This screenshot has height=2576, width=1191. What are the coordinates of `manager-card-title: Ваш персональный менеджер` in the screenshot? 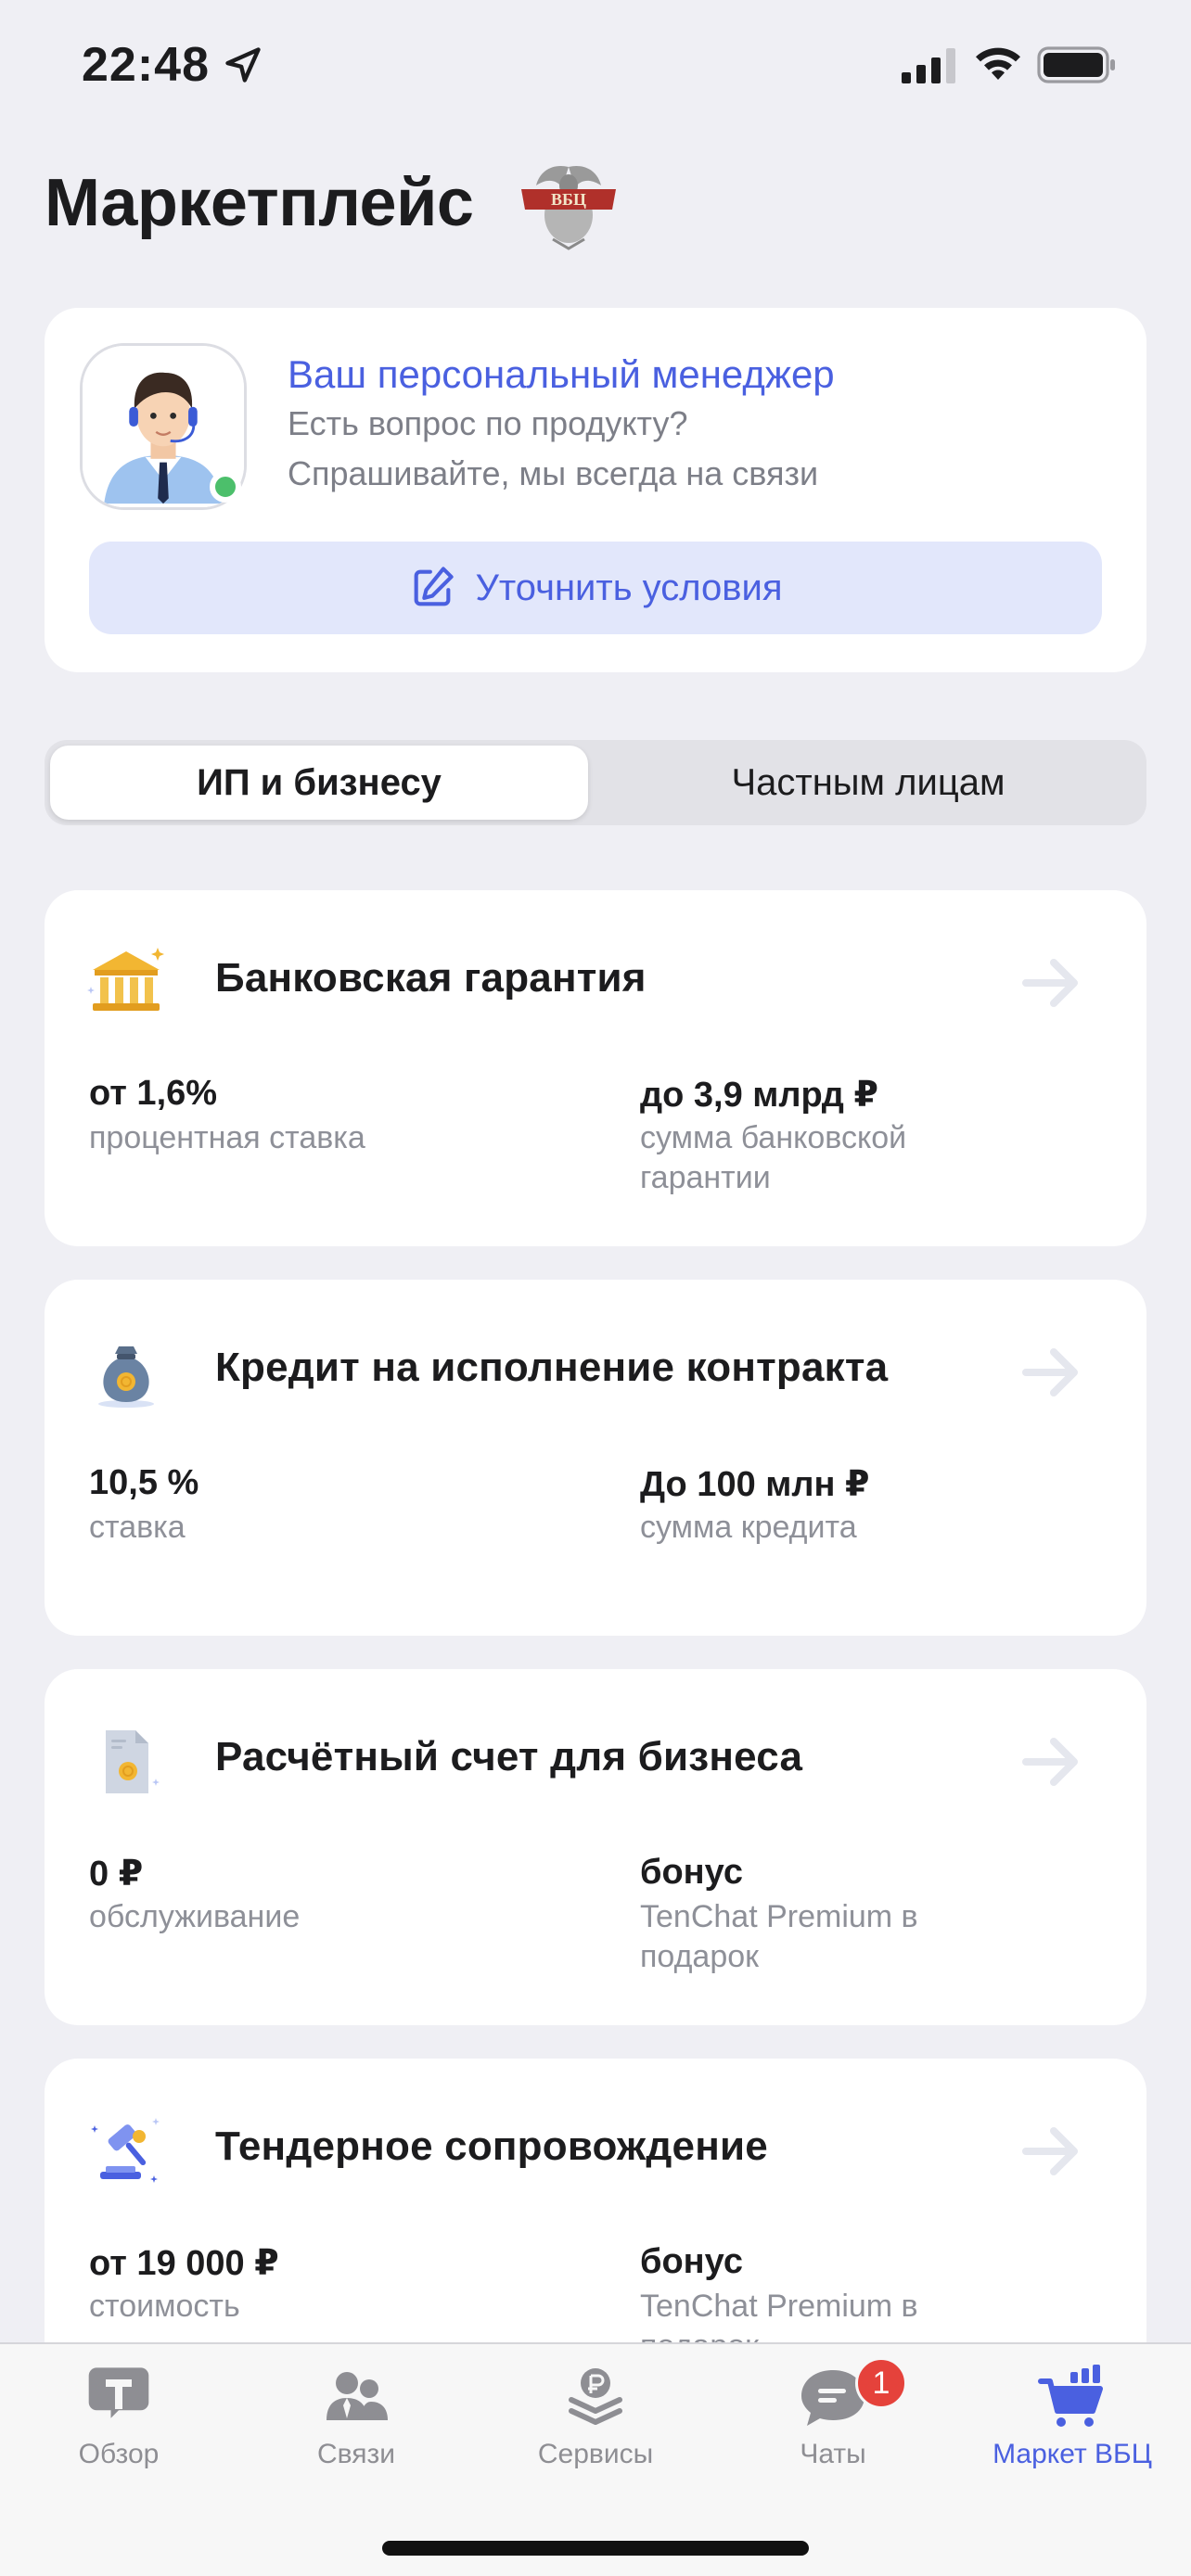 It's located at (561, 374).